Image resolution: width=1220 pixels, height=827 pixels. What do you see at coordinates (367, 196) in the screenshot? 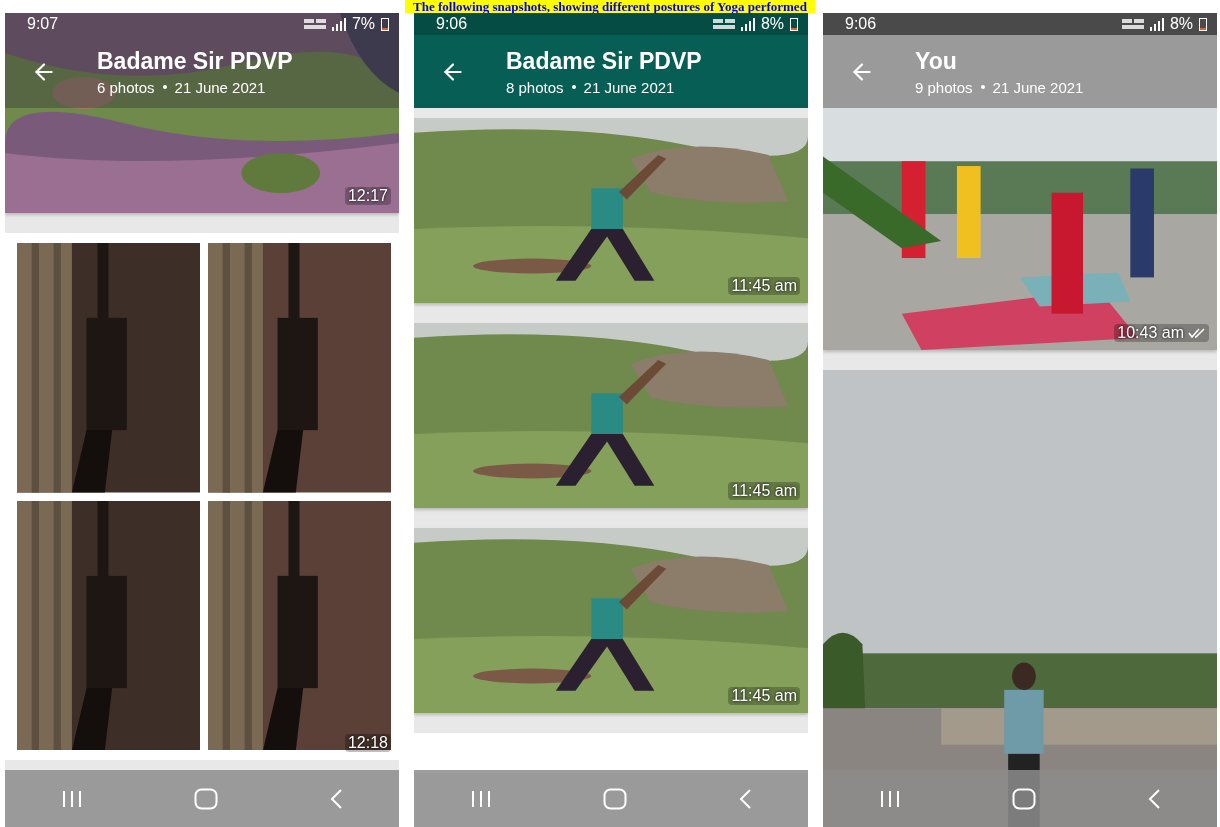
I see `message-time: 12:17` at bounding box center [367, 196].